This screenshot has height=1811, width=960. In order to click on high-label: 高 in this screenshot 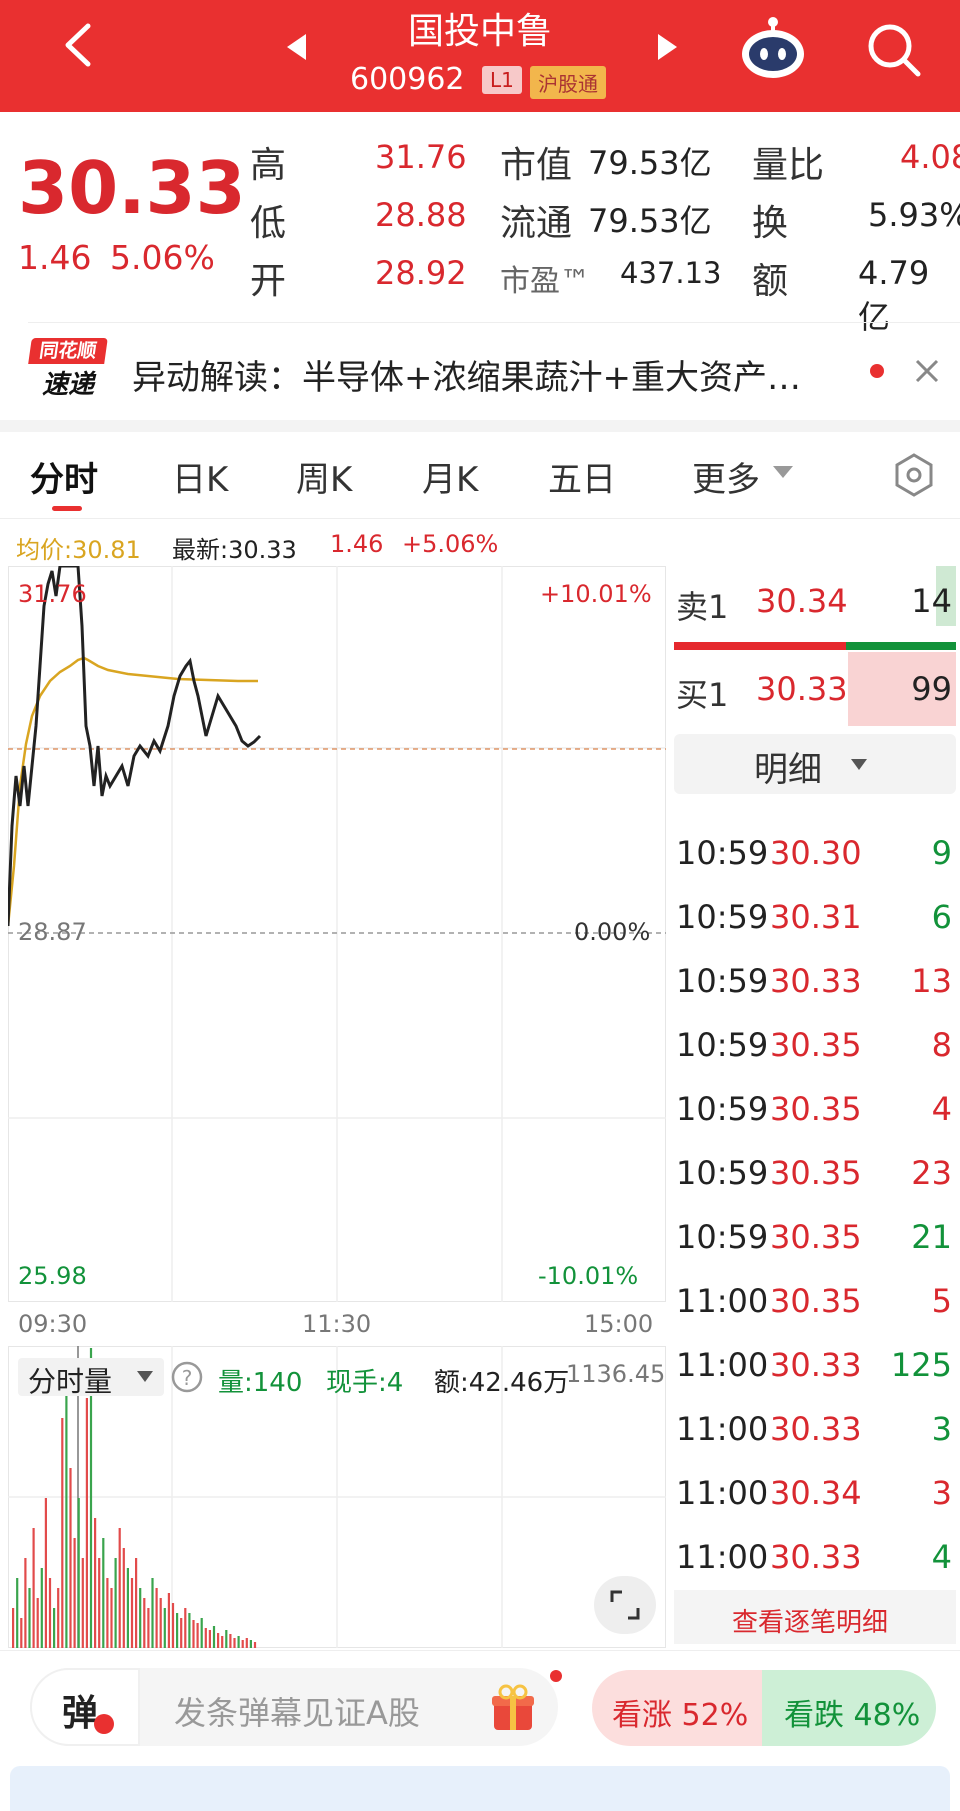, I will do `click(268, 165)`.